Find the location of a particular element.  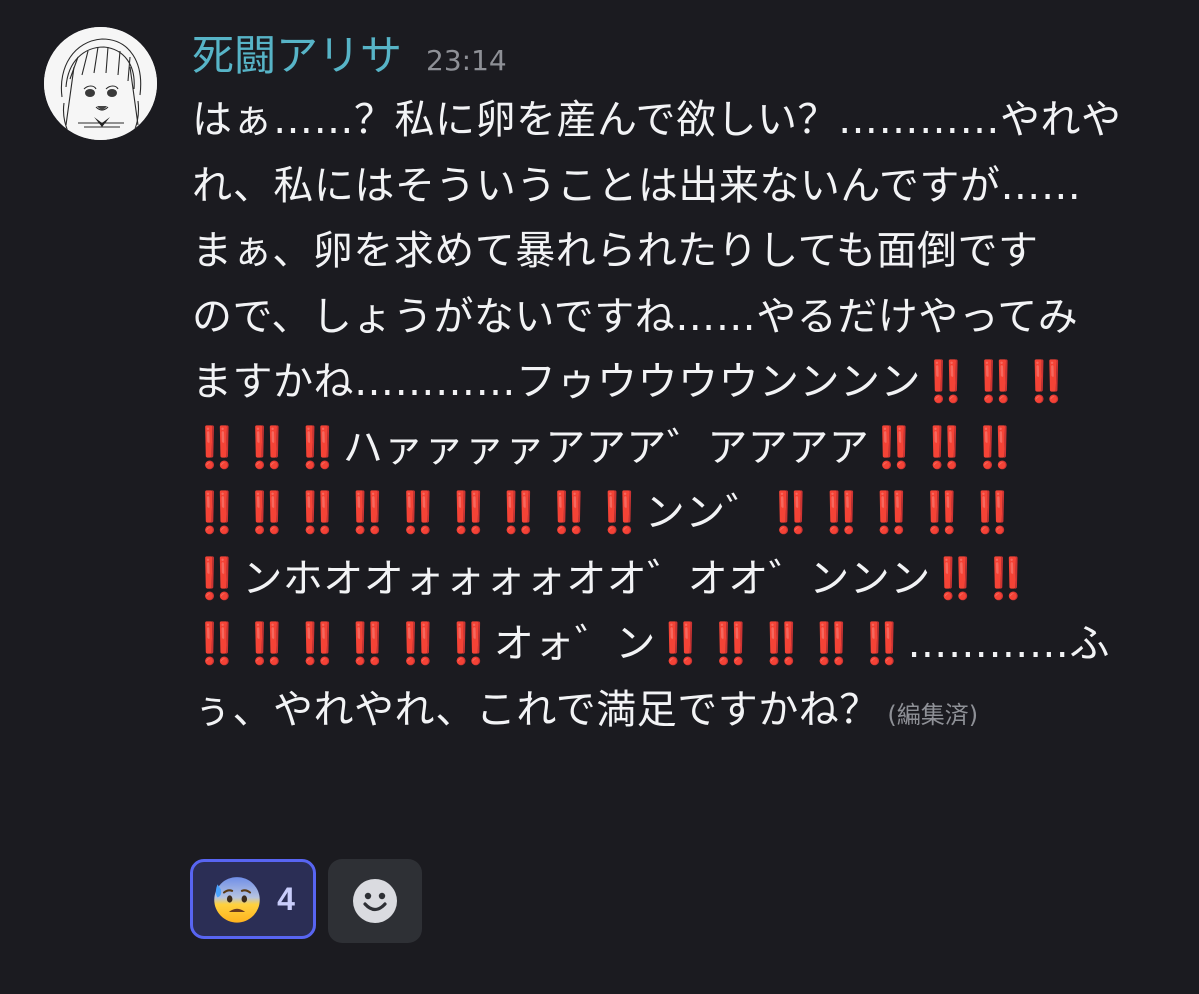

double-exclamation-emoji-run: ‼️‼️‼️‼️‼️‼️ is located at coordinates (343, 644).